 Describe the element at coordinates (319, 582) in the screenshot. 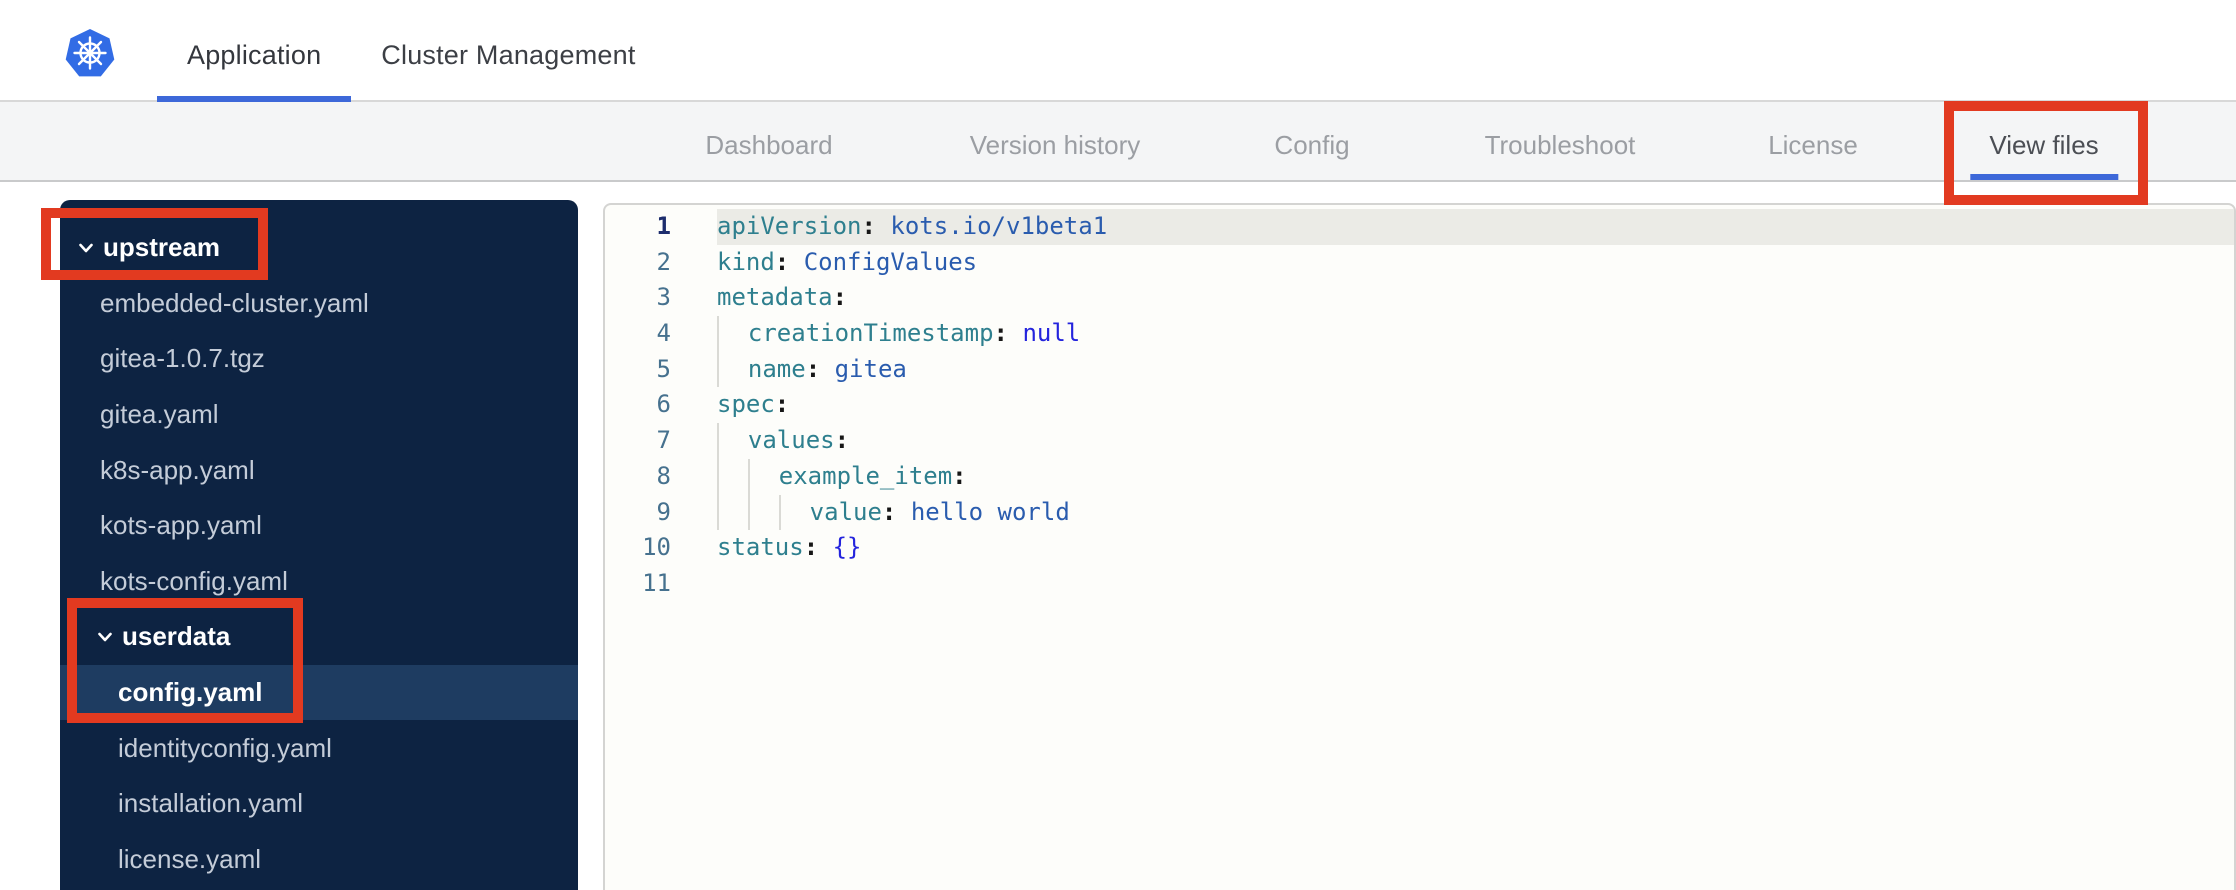

I see `tree-file-kots-config-yaml: kots-config.yaml` at that location.